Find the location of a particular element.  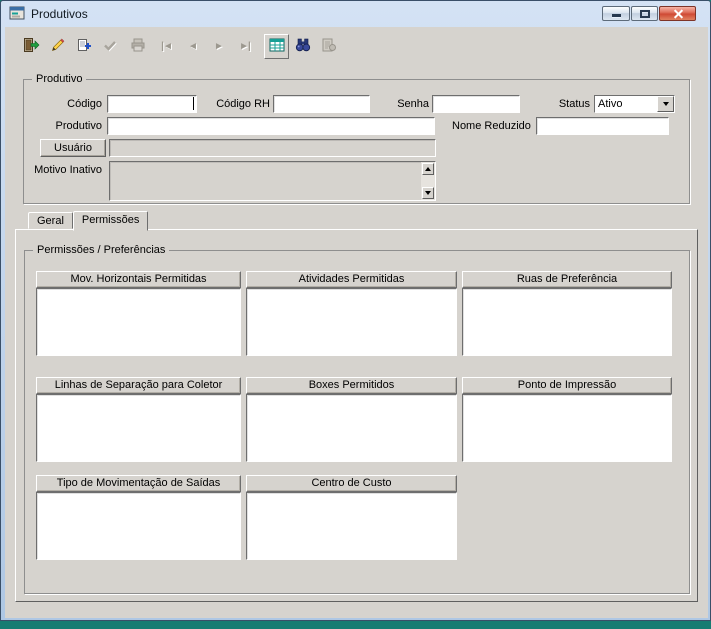

panel-header-button: Atividades Permitidas is located at coordinates (351, 279).